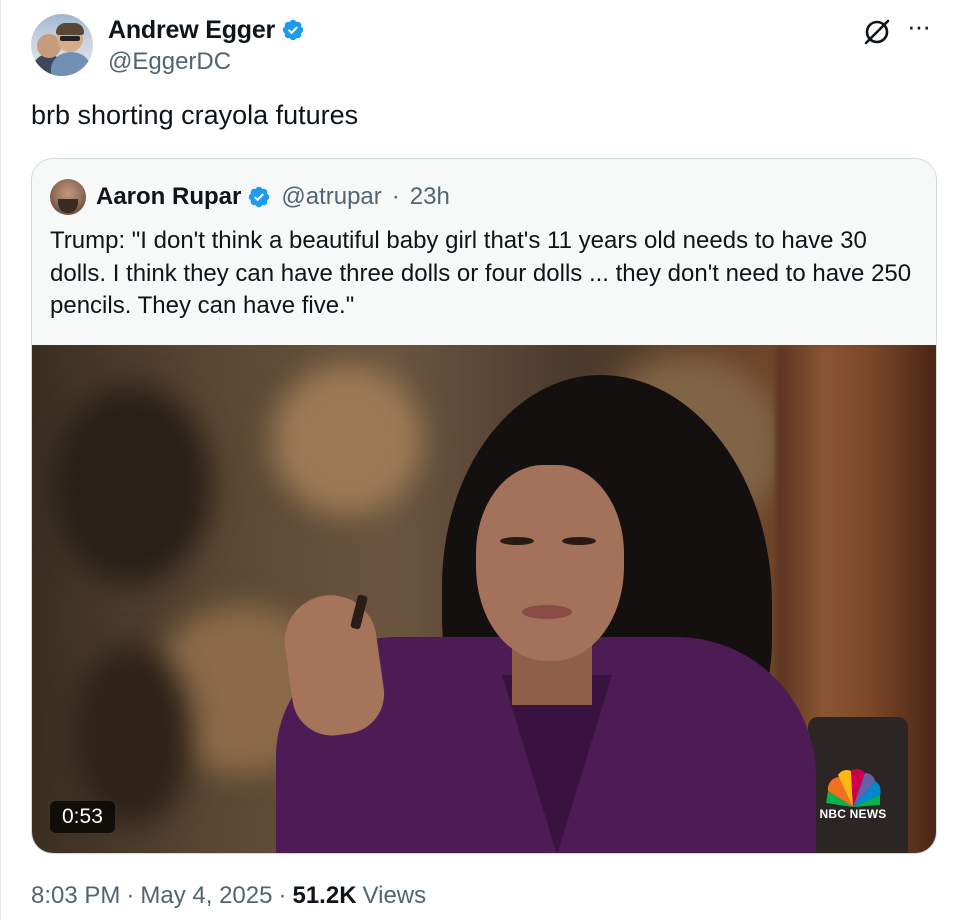 The width and height of the screenshot is (958, 920). I want to click on quoted-display-name: Aaron Rupar, so click(168, 197).